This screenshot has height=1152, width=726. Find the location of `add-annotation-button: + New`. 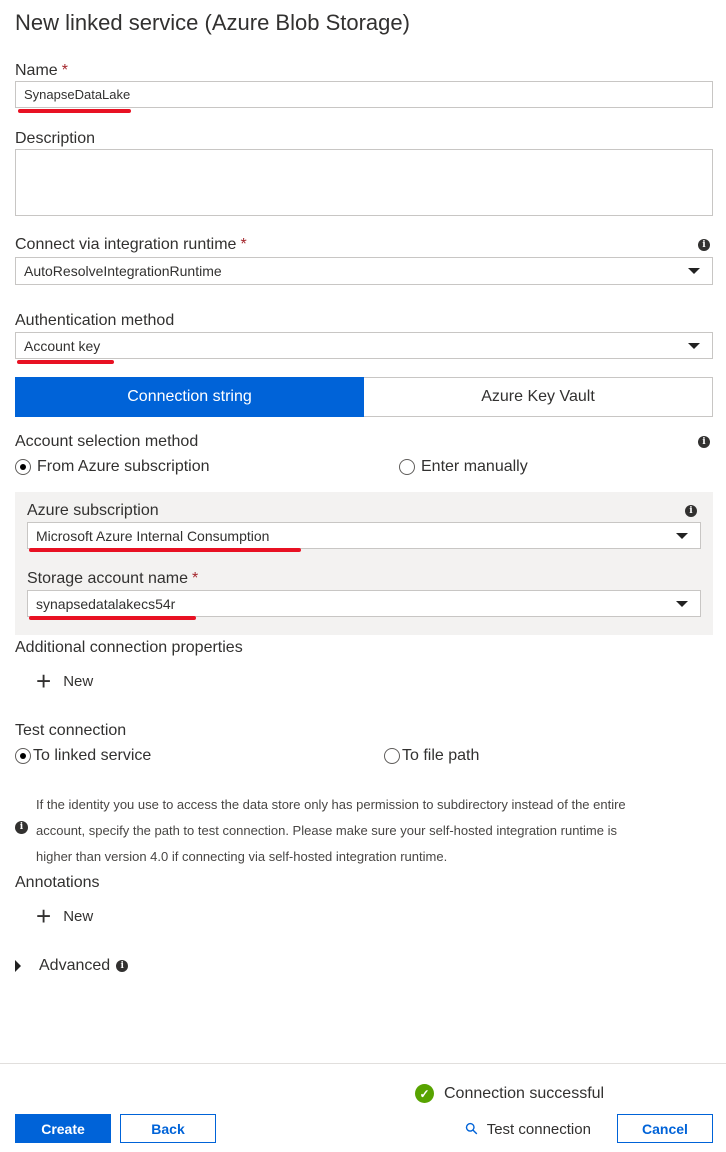

add-annotation-button: + New is located at coordinates (64, 916).